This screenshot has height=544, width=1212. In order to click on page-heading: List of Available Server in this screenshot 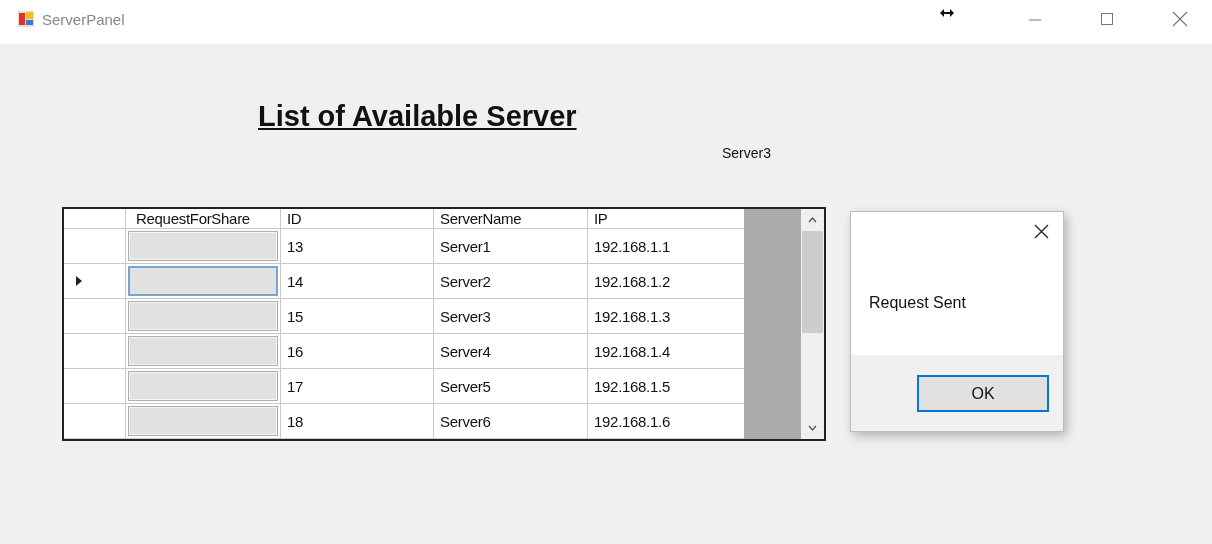, I will do `click(417, 116)`.